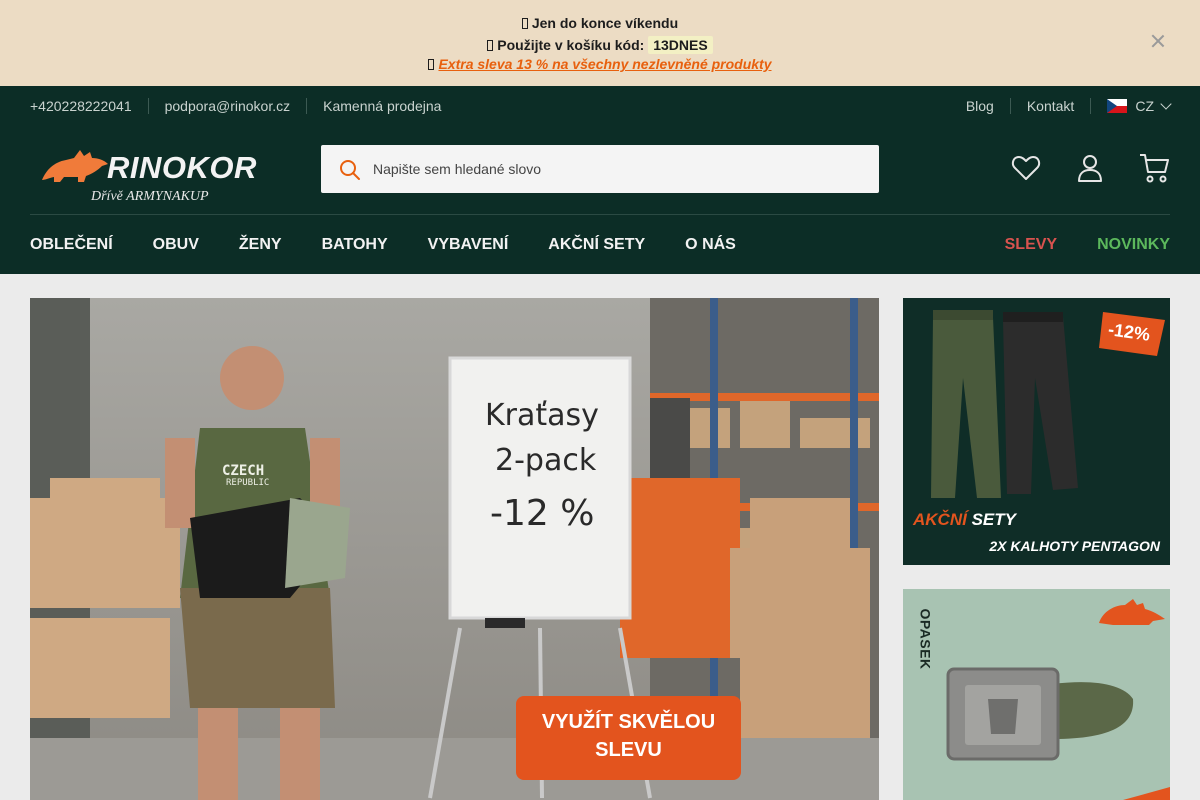  I want to click on belt-illustration, so click(1036, 694).